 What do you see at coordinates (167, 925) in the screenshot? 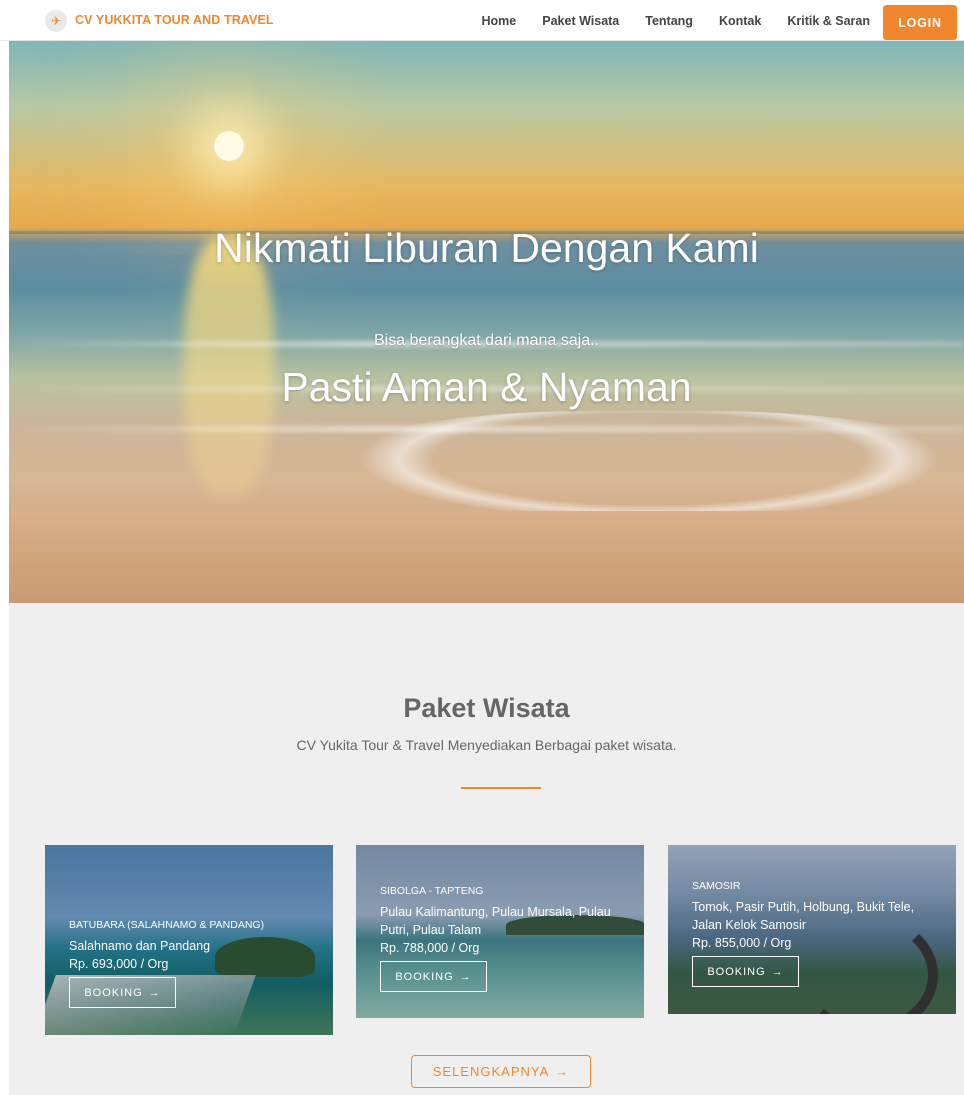
I see `card-region: BATUBARA (SALAHNAMO & PANDANG)` at bounding box center [167, 925].